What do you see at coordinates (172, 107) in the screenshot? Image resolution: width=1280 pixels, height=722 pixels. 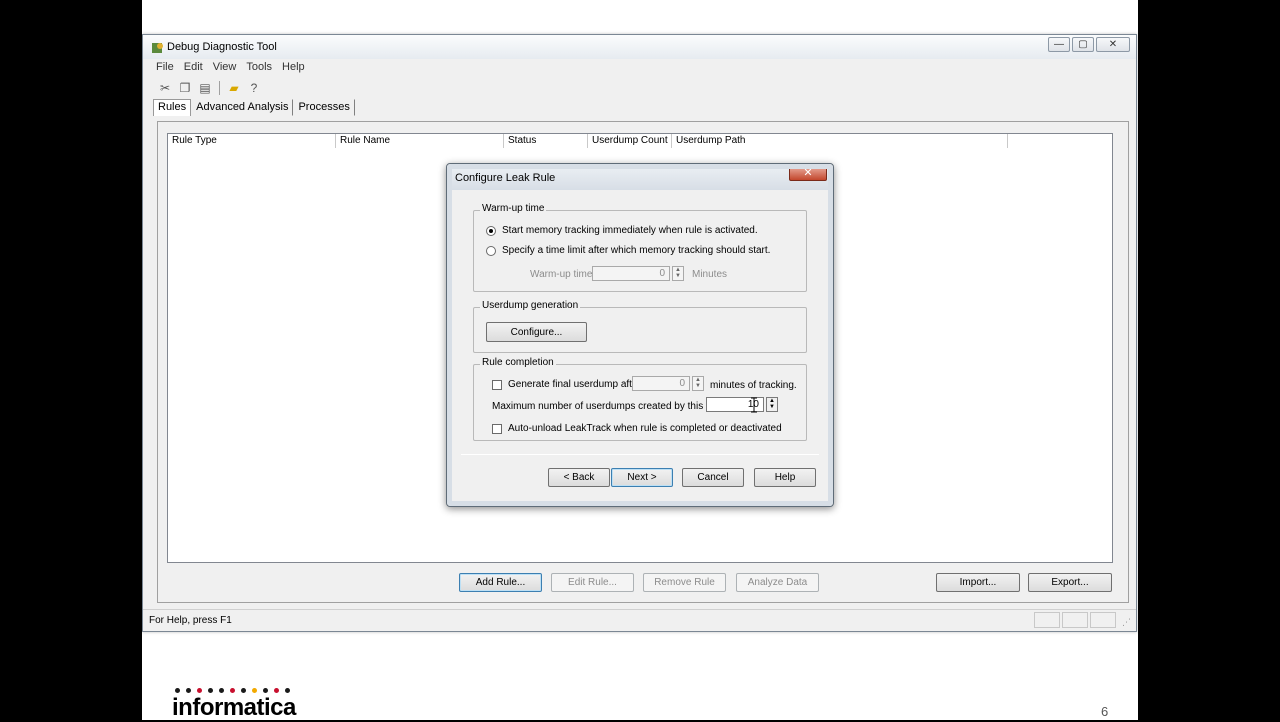 I see `tab-rules: Rules` at bounding box center [172, 107].